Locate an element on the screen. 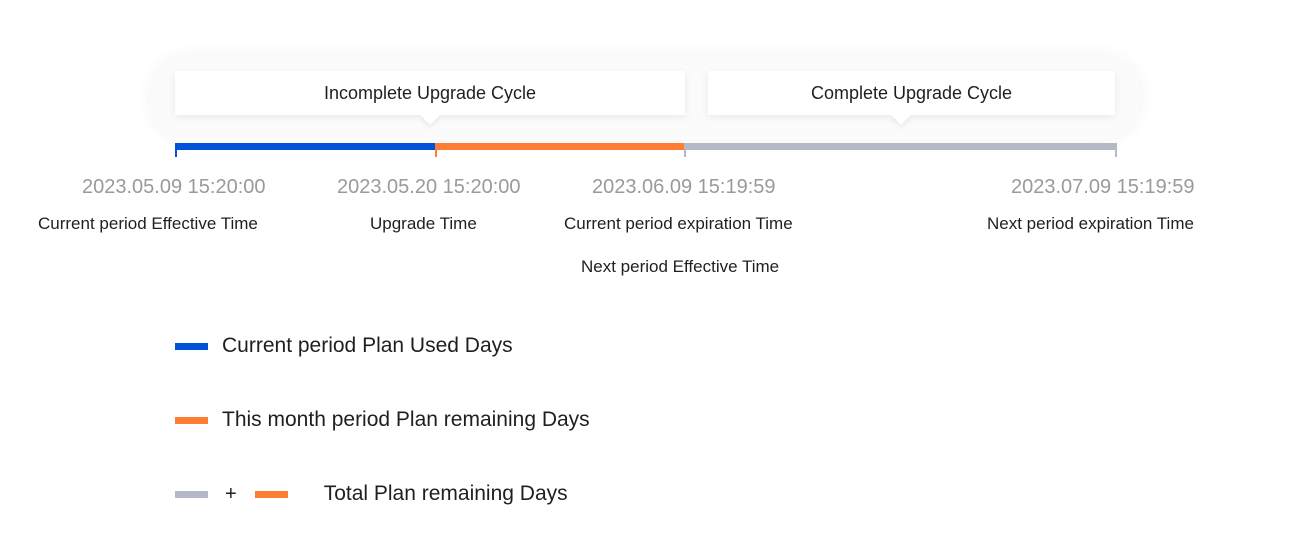  tick-expiration is located at coordinates (685, 150).